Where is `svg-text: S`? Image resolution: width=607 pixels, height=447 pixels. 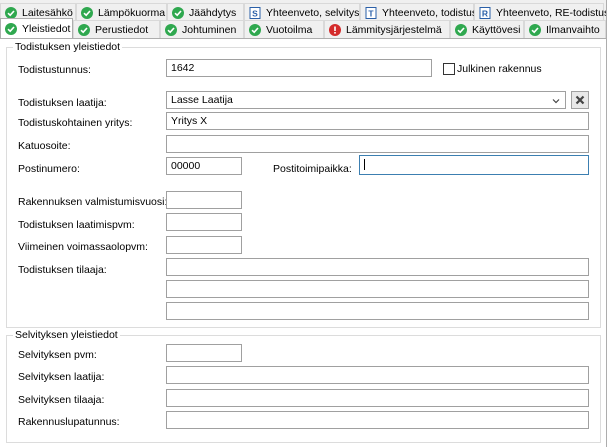
svg-text: S is located at coordinates (255, 13).